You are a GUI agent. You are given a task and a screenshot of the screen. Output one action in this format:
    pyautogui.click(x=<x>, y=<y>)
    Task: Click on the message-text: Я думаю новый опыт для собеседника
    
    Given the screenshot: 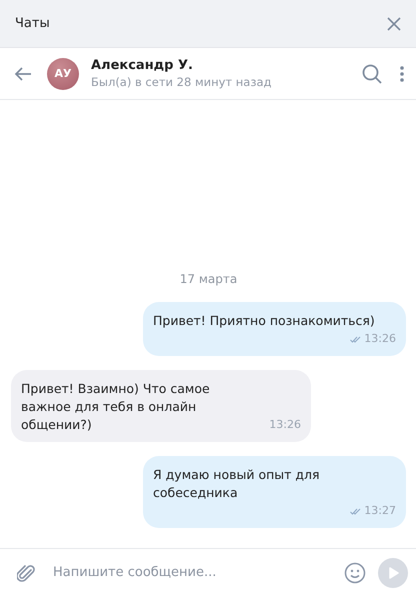 What is the action you would take?
    pyautogui.click(x=237, y=484)
    